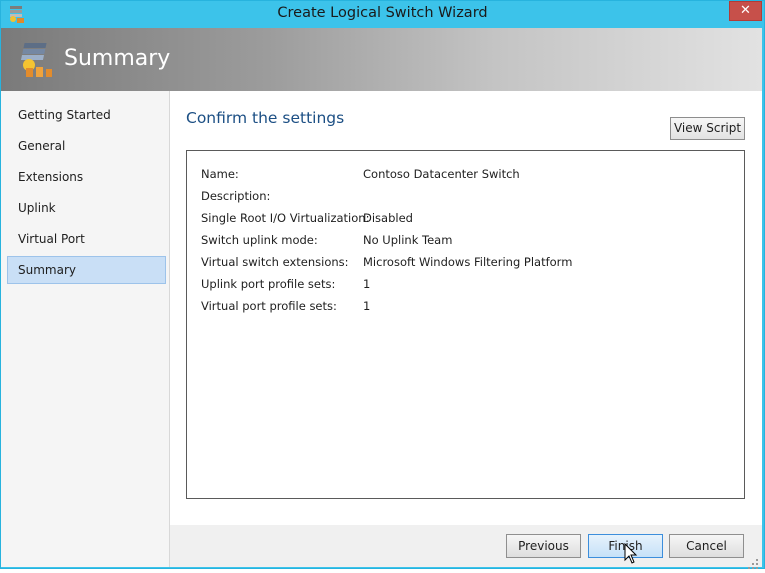  I want to click on close-icon: ✕, so click(745, 10).